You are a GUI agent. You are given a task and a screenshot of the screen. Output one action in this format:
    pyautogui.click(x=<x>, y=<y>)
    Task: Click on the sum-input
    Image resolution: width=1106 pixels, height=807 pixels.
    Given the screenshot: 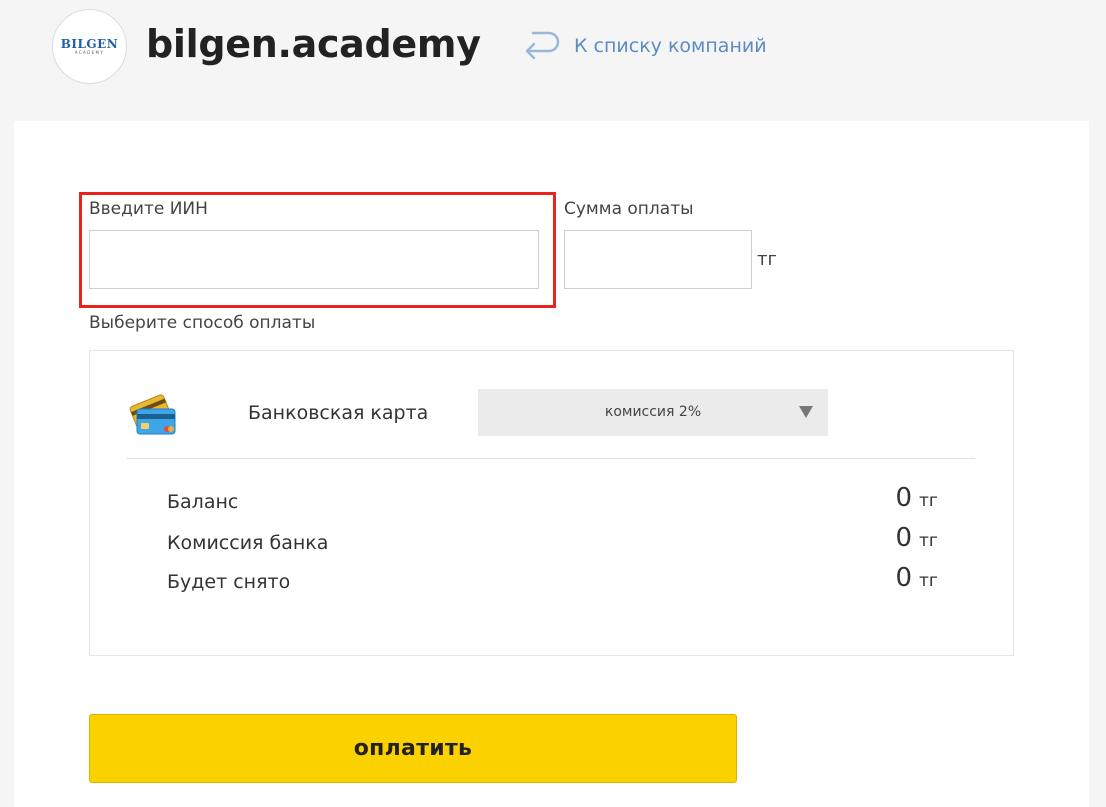 What is the action you would take?
    pyautogui.click(x=658, y=259)
    